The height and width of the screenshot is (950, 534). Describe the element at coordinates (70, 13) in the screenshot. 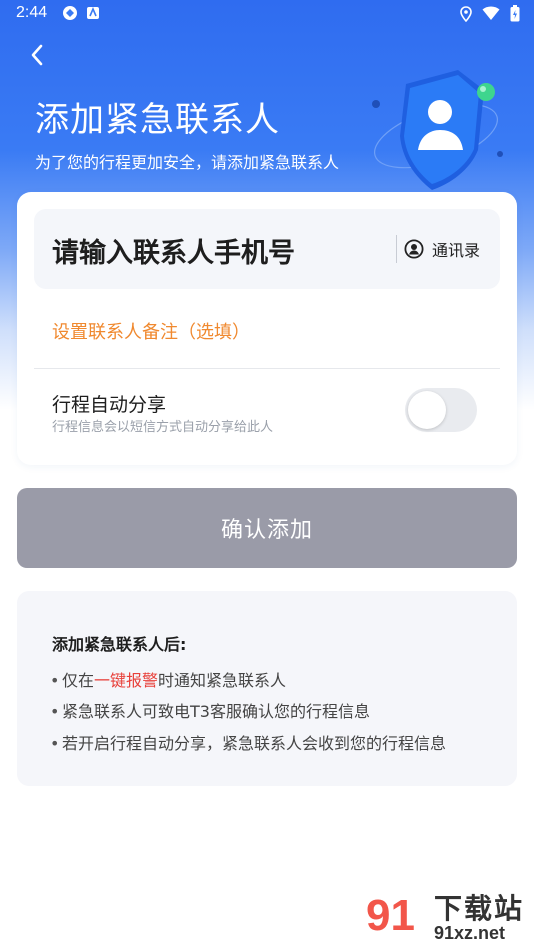

I see `vpn-icon` at that location.